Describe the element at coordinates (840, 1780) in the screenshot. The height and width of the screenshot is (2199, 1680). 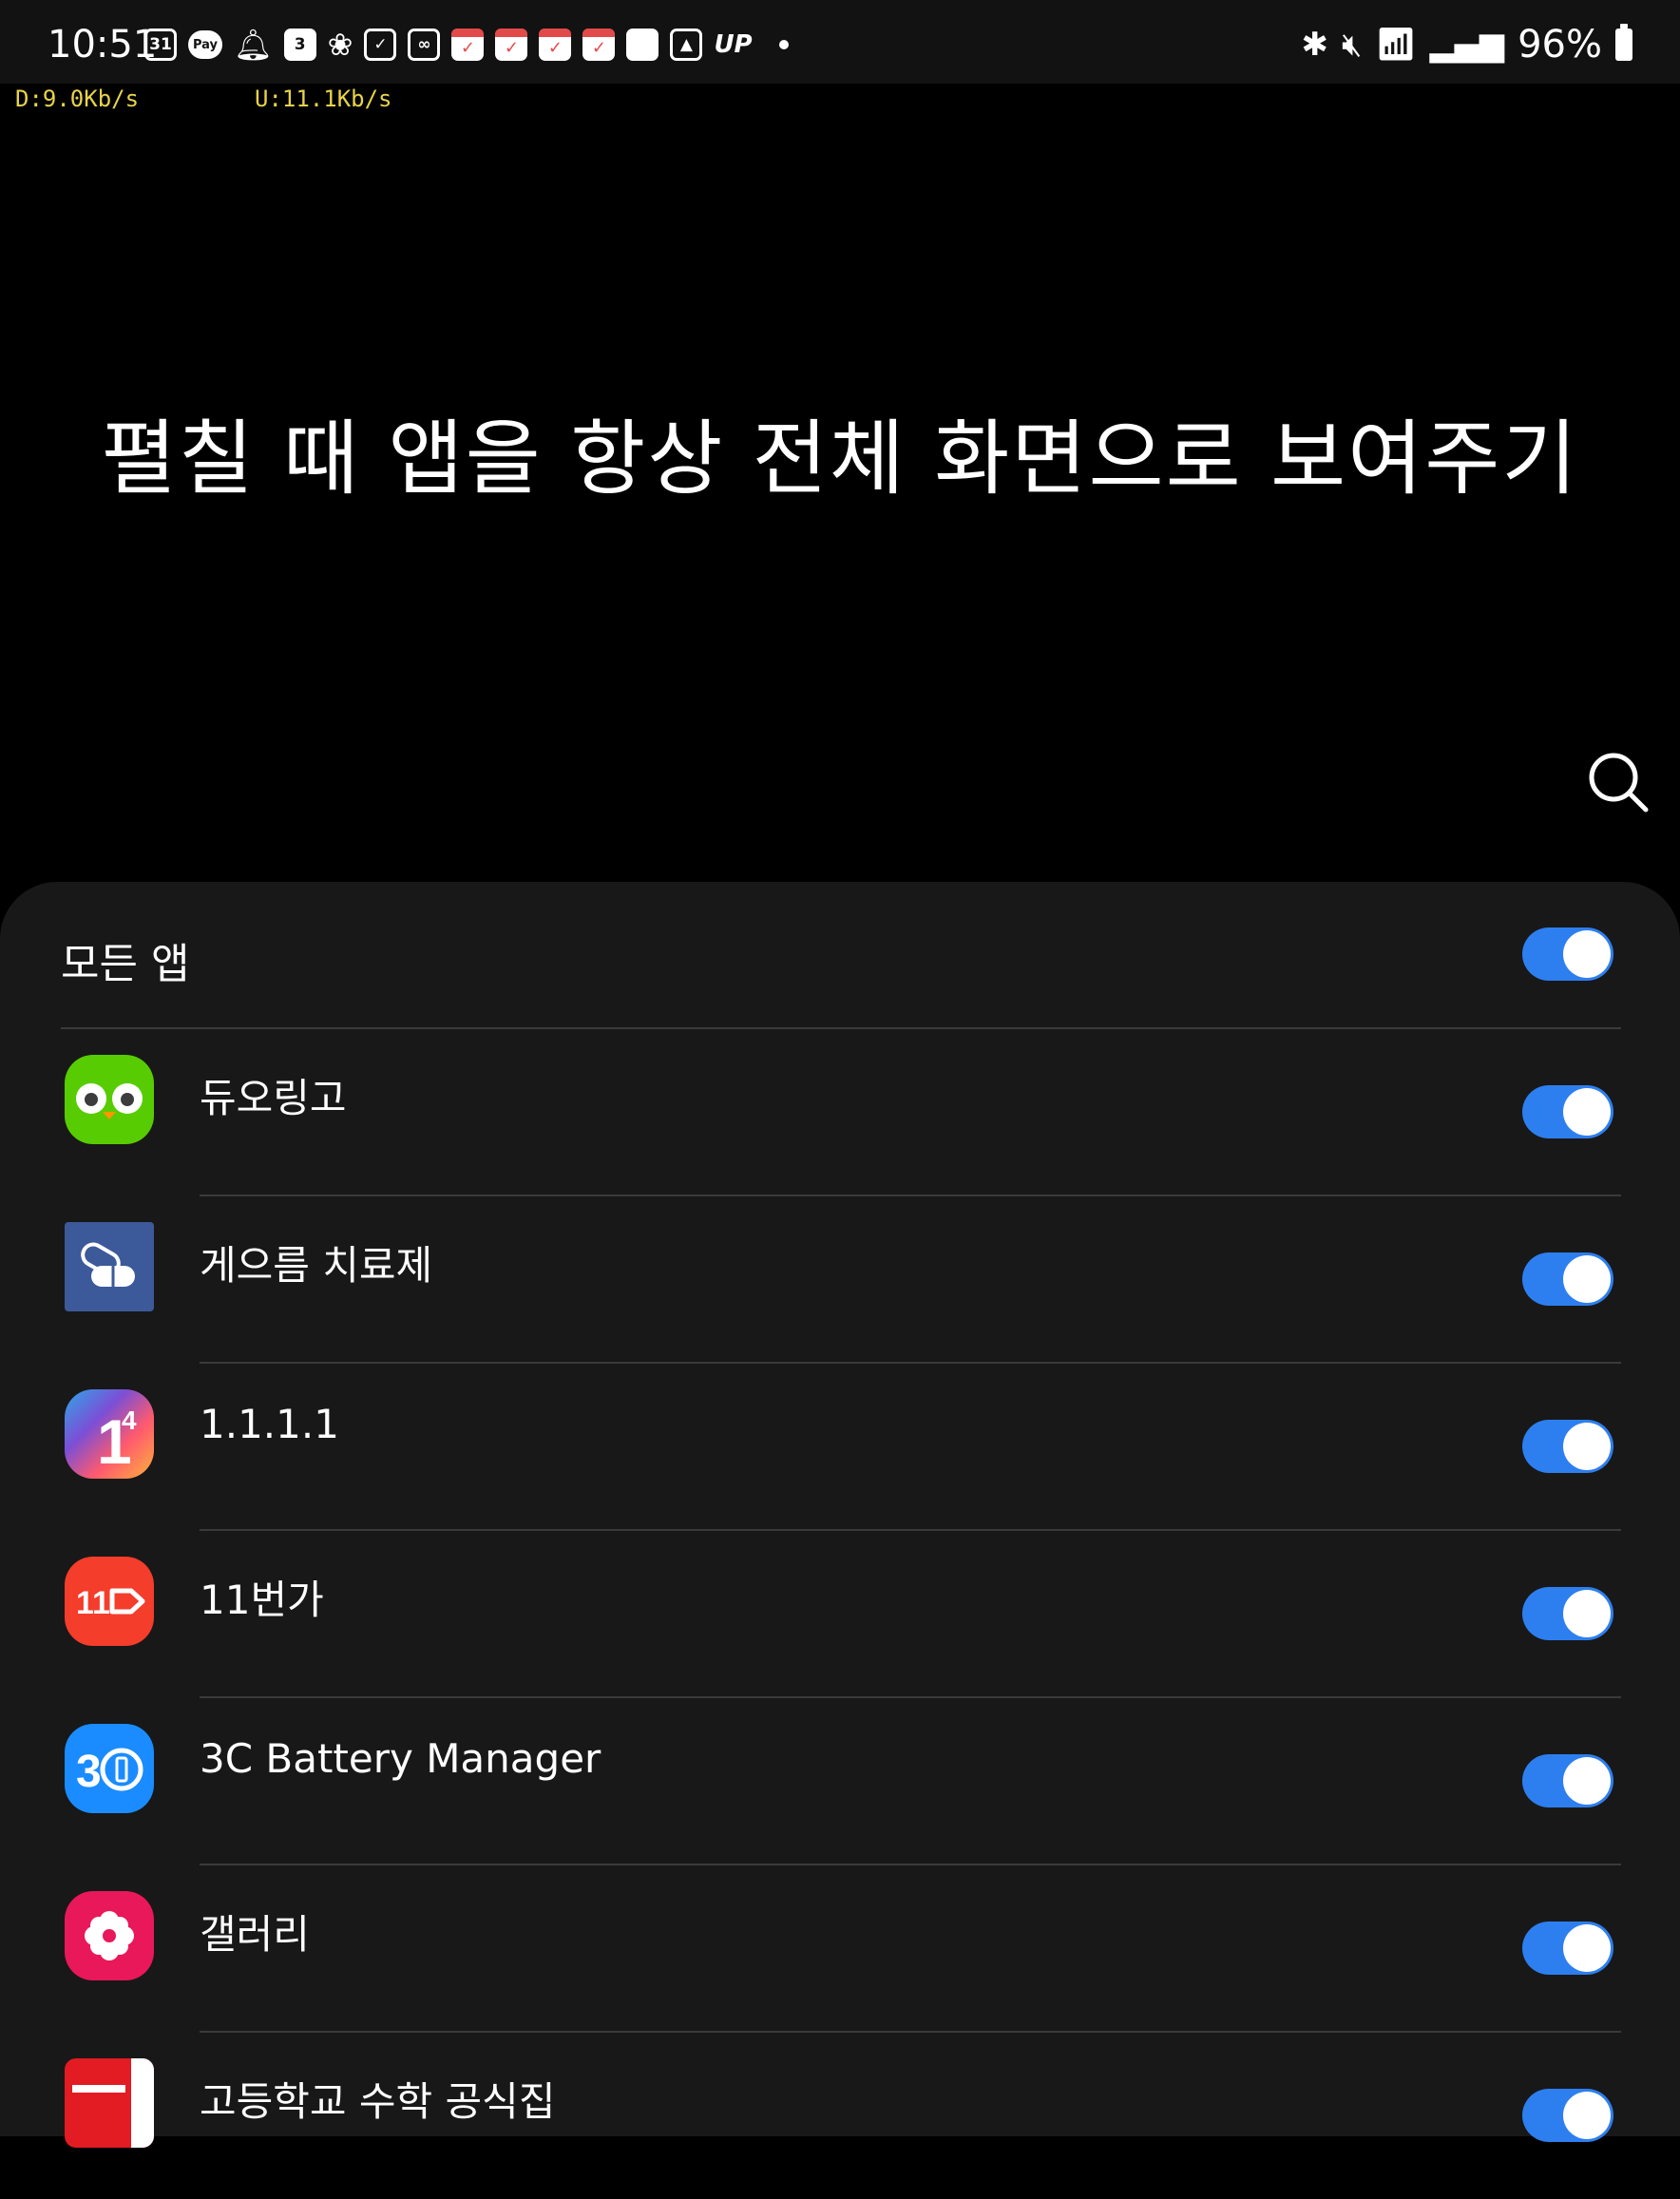
I see `list-item: 3 3C Battery Manager` at that location.